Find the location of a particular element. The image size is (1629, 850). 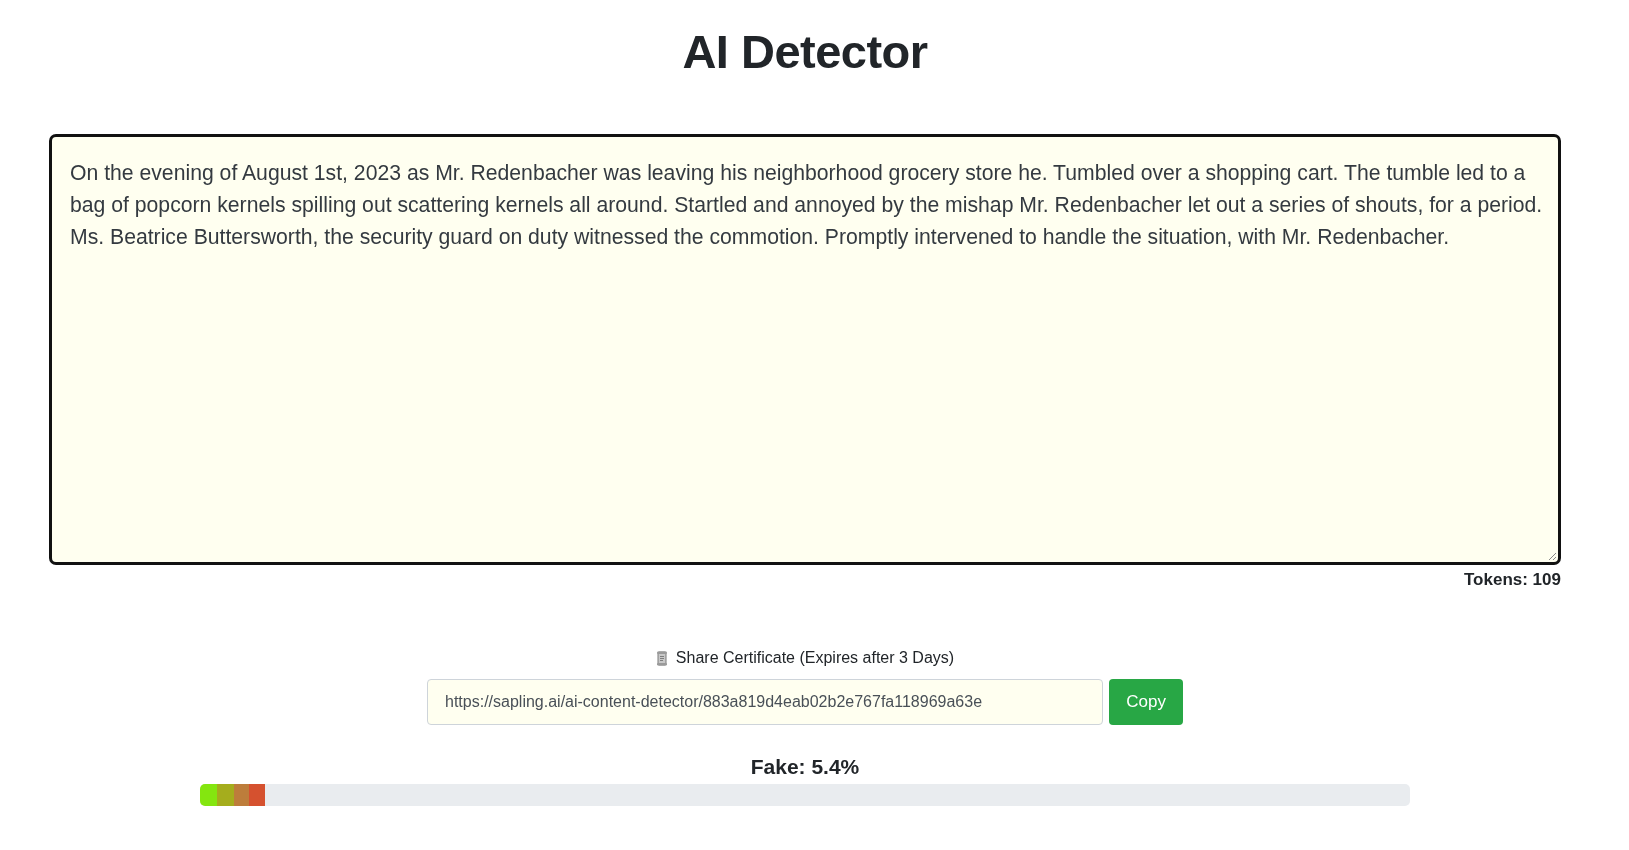

resize-grip-icon is located at coordinates (1552, 556).